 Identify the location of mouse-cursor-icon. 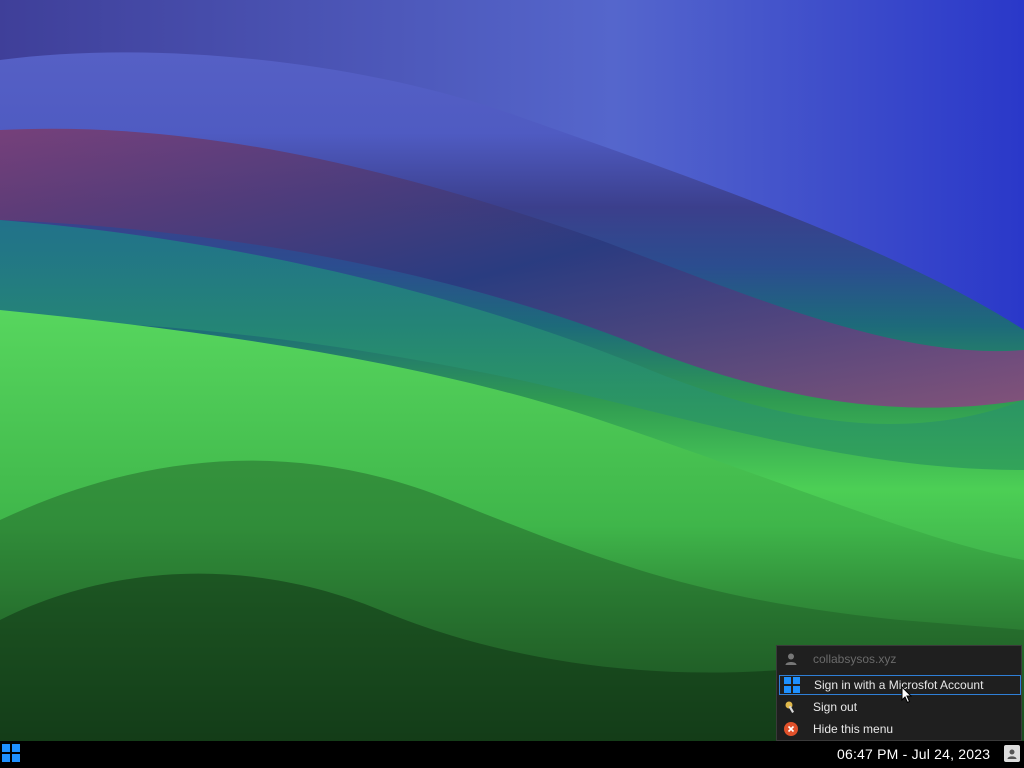
(907, 695).